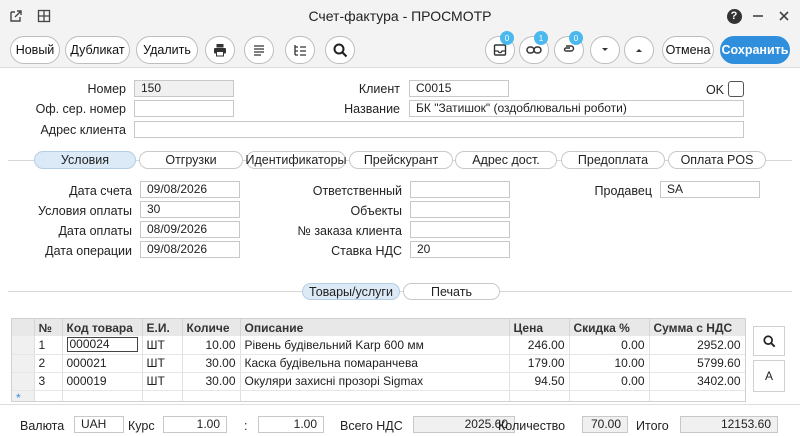  Describe the element at coordinates (141, 426) in the screenshot. I see `rate-label: Курс` at that location.